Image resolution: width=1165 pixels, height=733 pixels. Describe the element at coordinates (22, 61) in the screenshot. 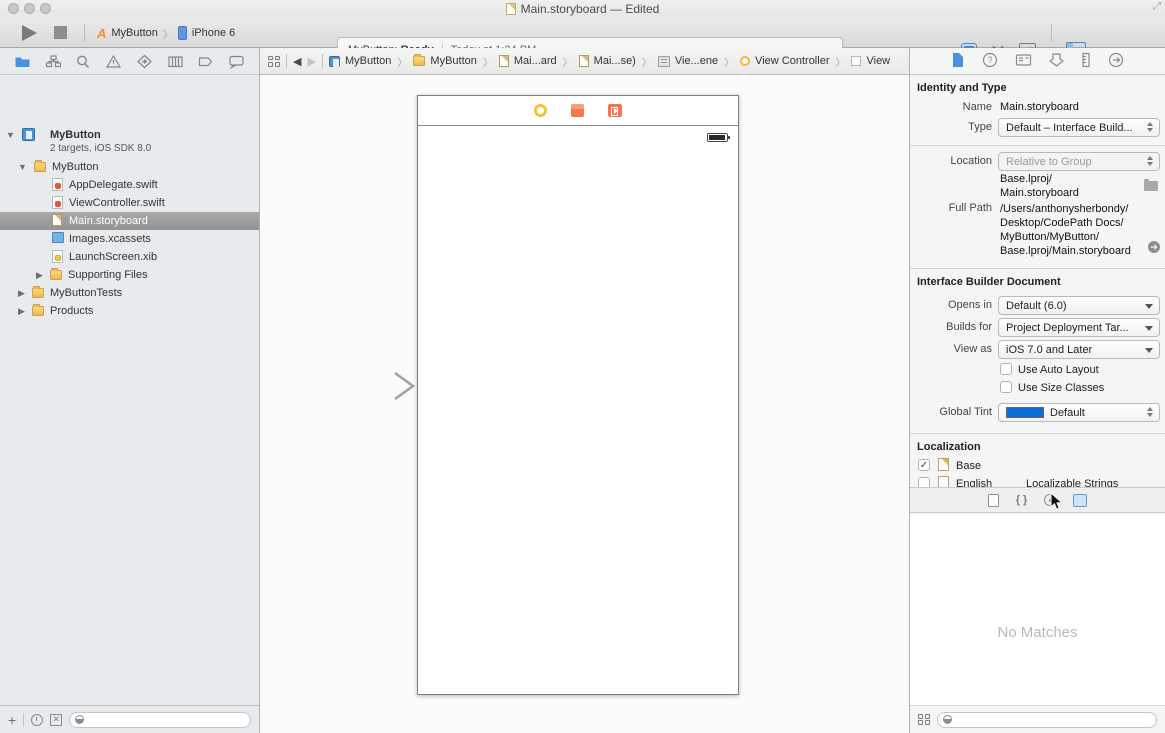

I see `project-navigator-icon` at that location.